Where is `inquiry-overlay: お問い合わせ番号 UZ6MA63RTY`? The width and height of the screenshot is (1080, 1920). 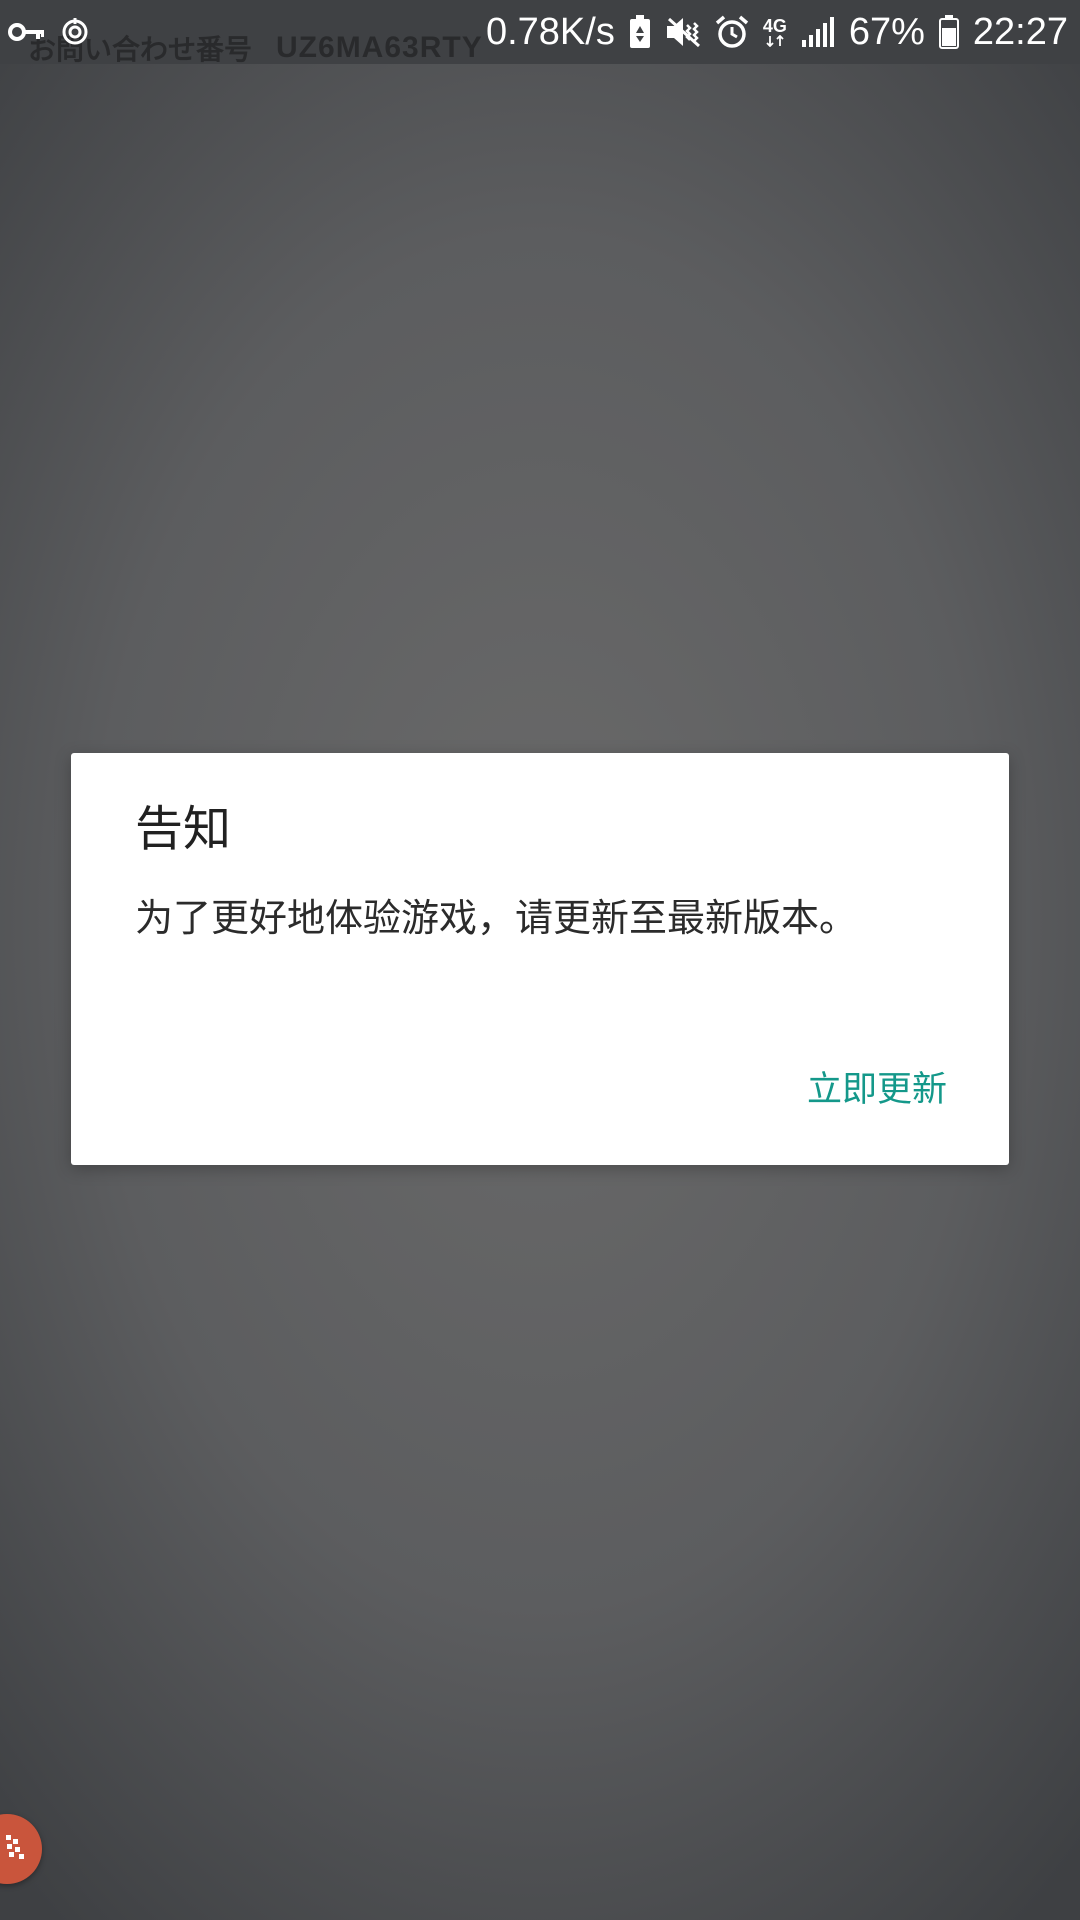 inquiry-overlay: お問い合わせ番号 UZ6MA63RTY is located at coordinates (255, 48).